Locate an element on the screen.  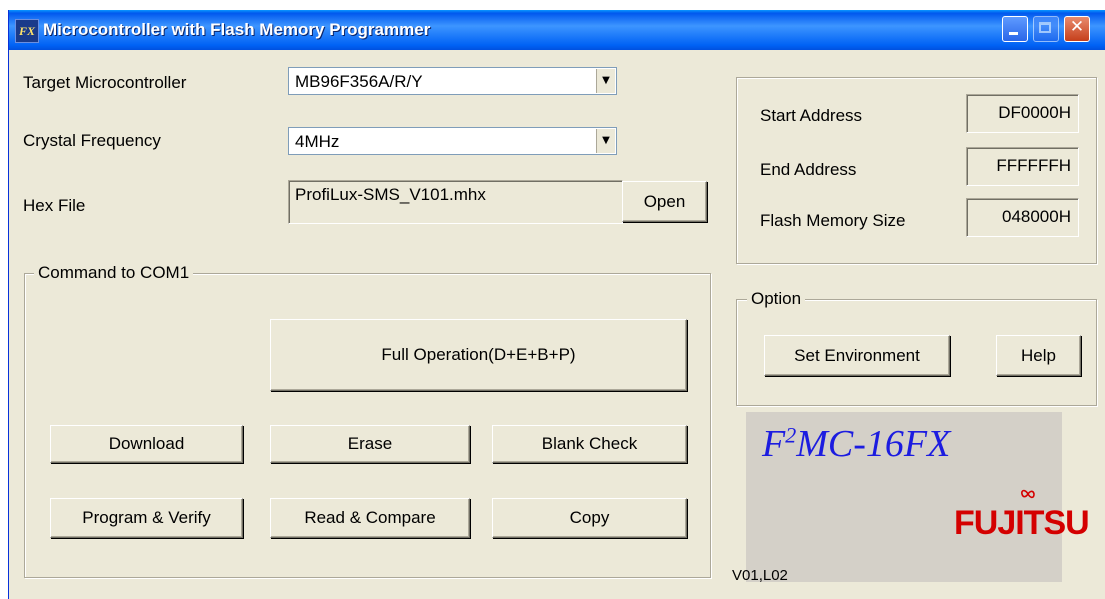
close-button: ✕ is located at coordinates (1077, 29).